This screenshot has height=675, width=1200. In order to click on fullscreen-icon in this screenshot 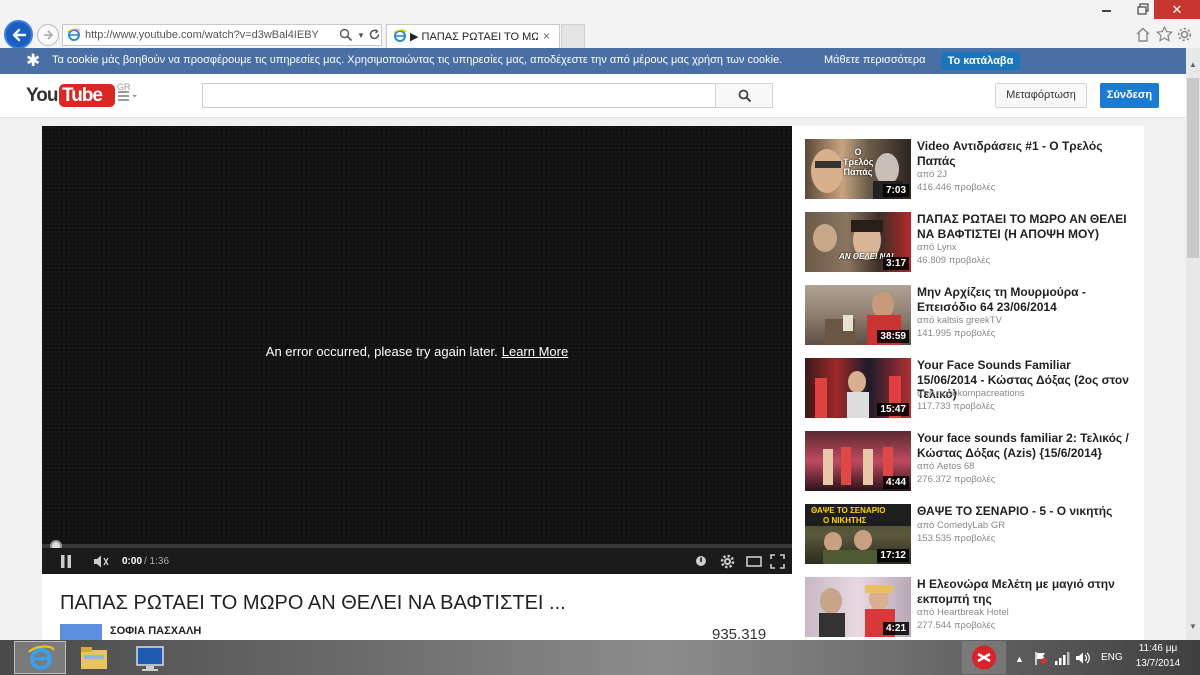, I will do `click(777, 561)`.